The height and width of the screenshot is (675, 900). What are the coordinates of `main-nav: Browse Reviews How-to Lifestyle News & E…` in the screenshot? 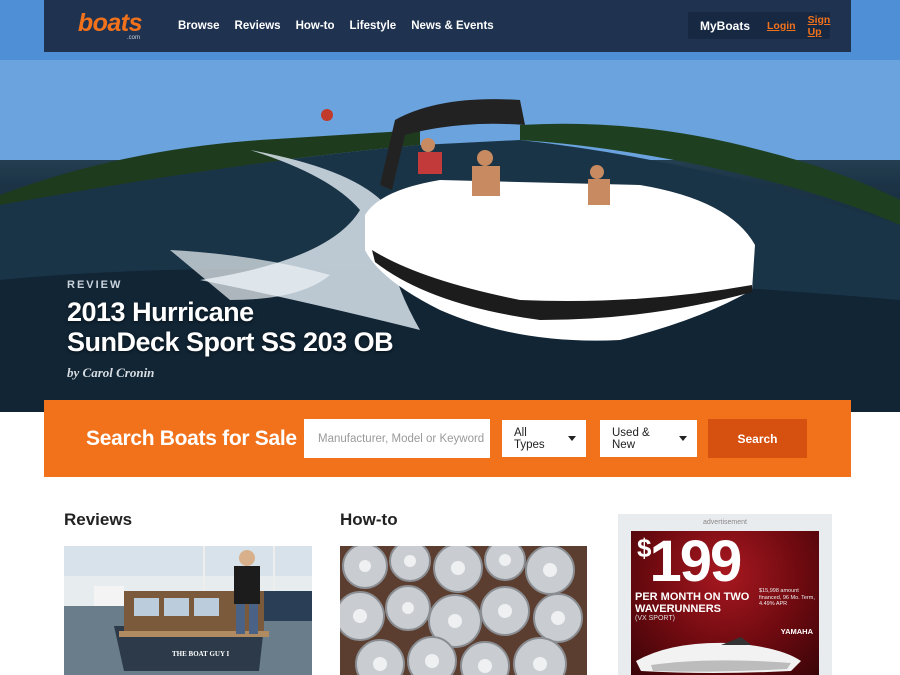 It's located at (343, 26).